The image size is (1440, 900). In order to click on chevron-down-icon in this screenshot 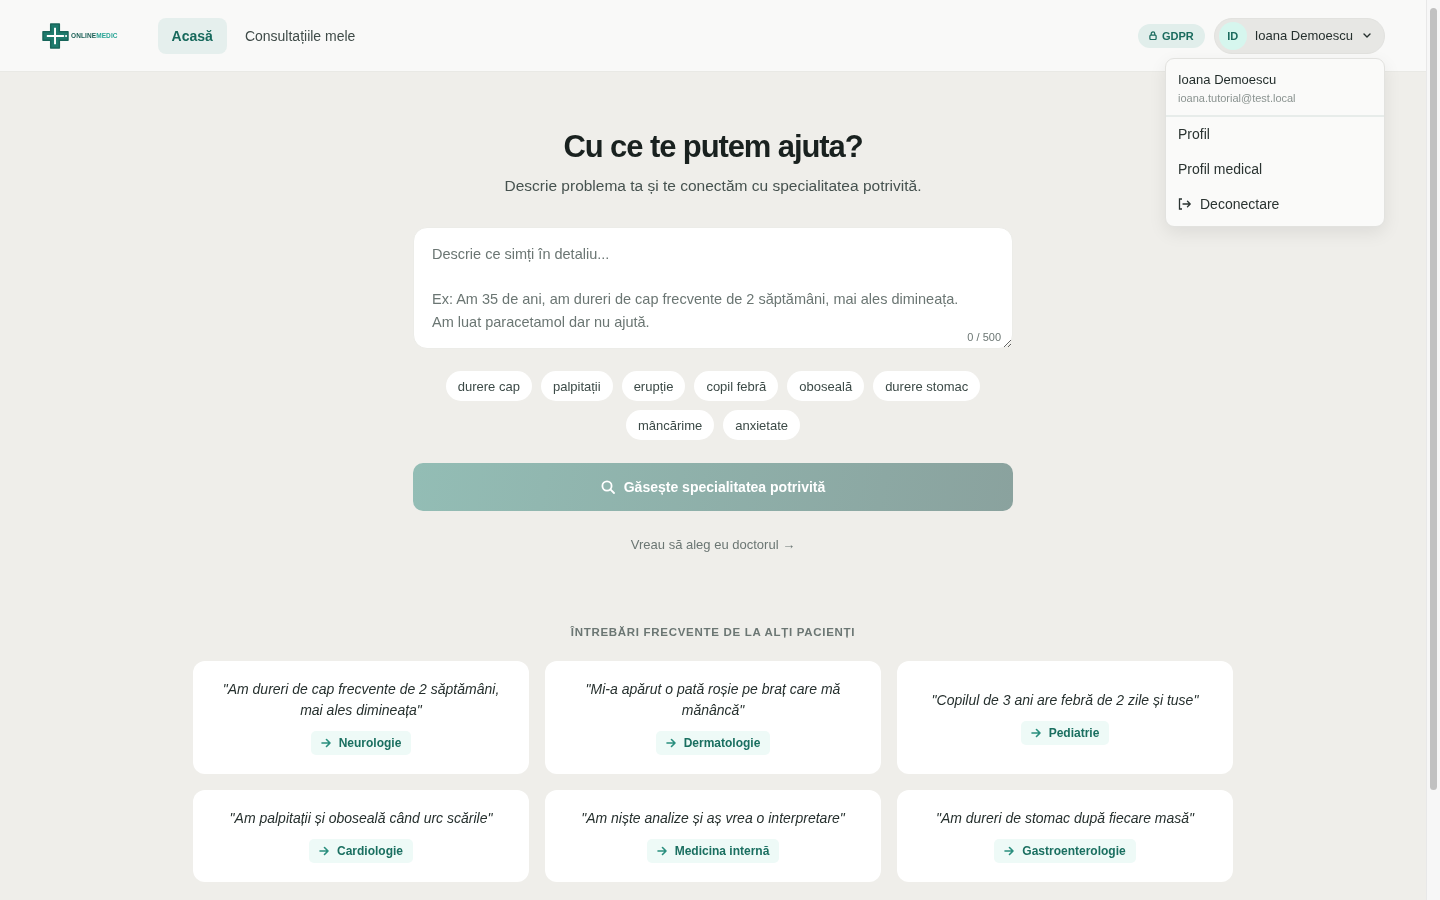, I will do `click(1367, 35)`.